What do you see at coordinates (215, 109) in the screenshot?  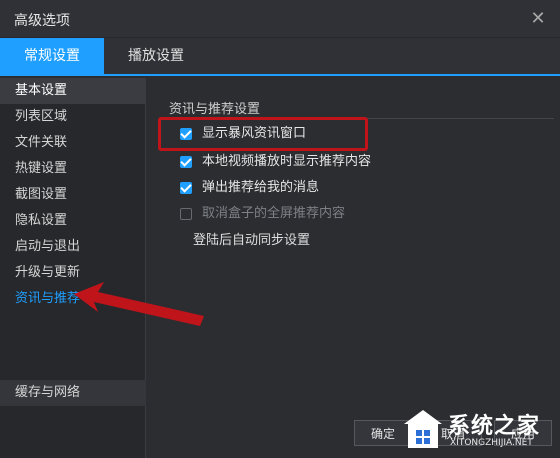 I see `section-title: 资讯与推荐设置` at bounding box center [215, 109].